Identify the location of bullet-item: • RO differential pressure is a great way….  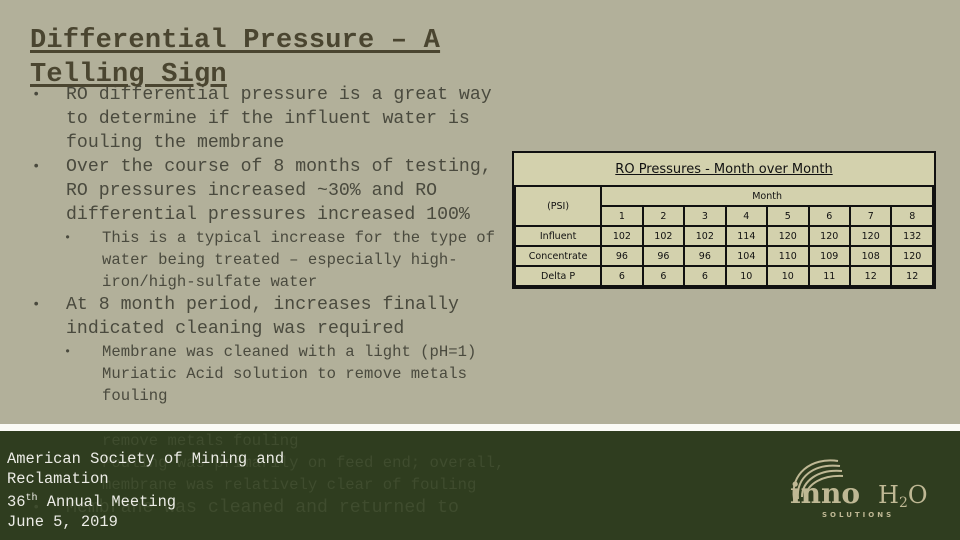
(262, 119).